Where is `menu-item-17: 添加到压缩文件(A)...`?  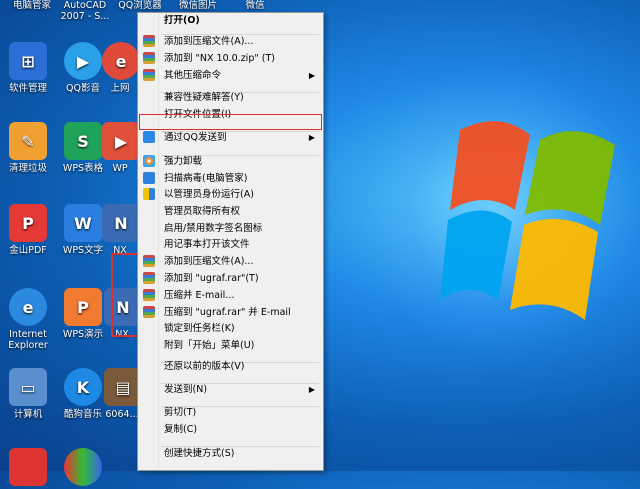
menu-item-17: 添加到压缩文件(A)... is located at coordinates (230, 261).